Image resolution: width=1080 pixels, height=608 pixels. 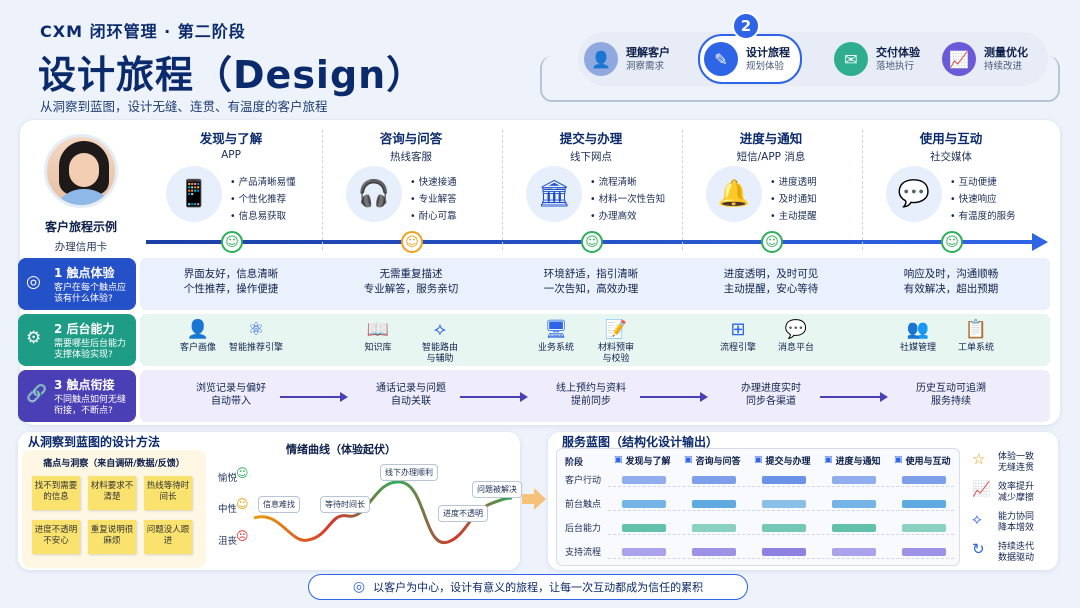 I want to click on pen-icon: ✎, so click(x=721, y=59).